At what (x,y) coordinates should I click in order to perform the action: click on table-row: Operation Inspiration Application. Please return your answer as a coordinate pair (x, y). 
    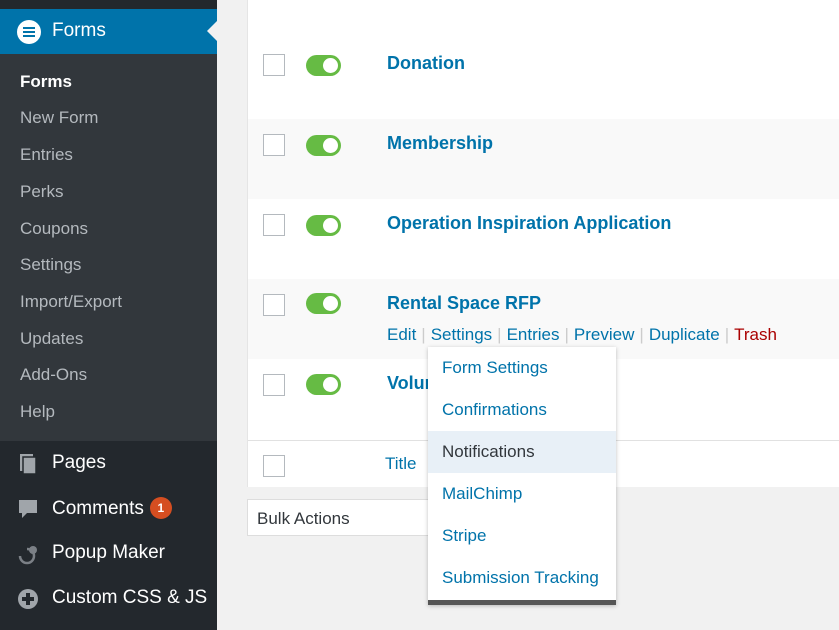
    Looking at the image, I should click on (543, 239).